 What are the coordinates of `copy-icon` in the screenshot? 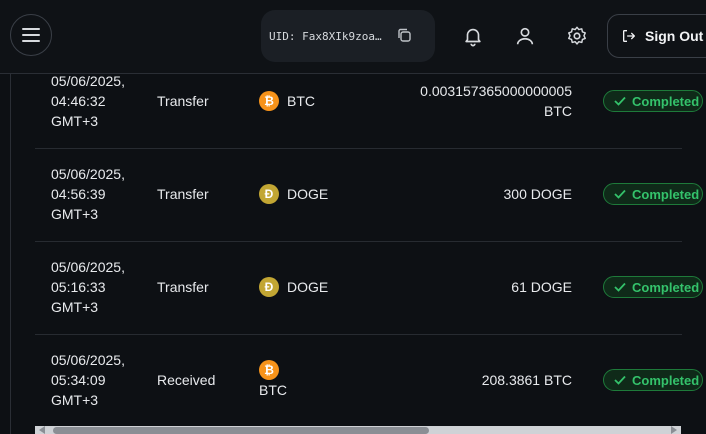 It's located at (404, 35).